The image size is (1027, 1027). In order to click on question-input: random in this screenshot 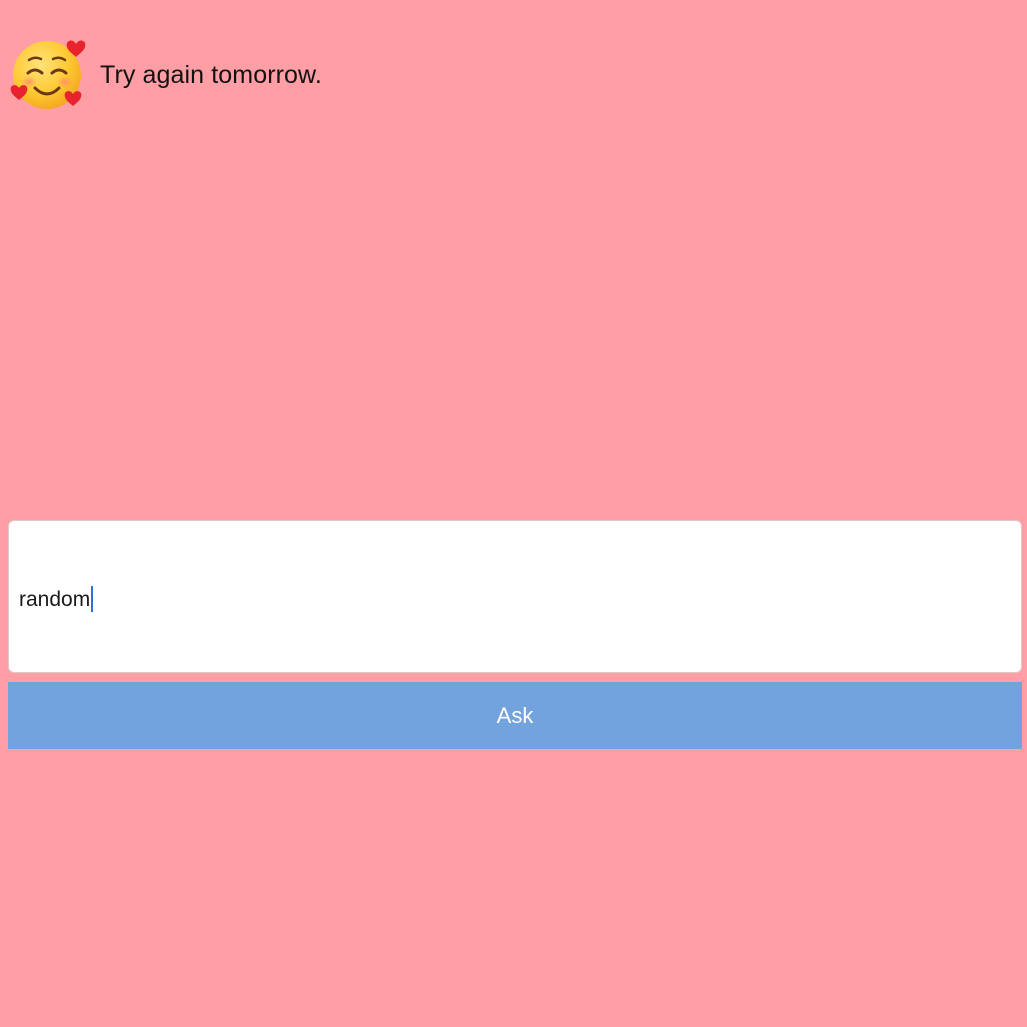, I will do `click(515, 596)`.